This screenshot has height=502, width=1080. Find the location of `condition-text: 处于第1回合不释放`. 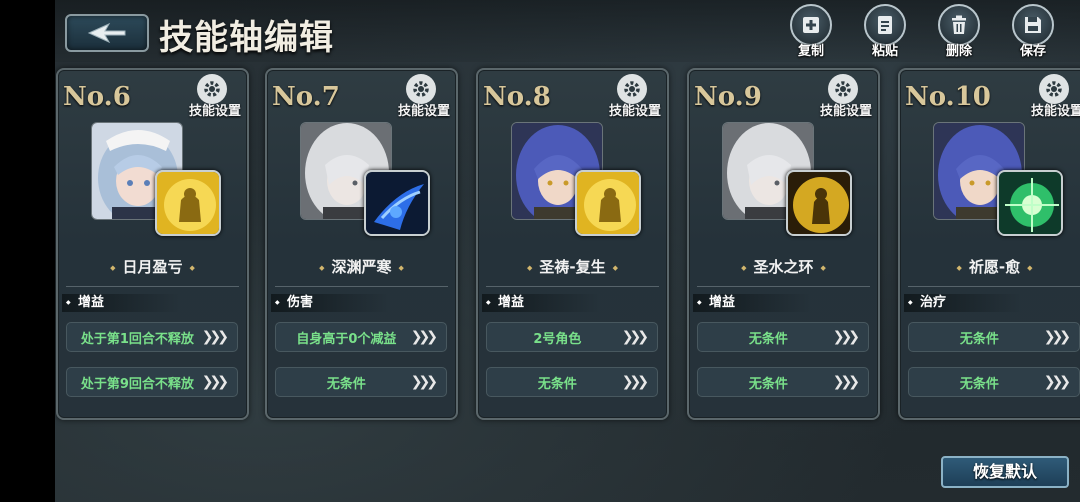

condition-text: 处于第1回合不释放 is located at coordinates (137, 339).